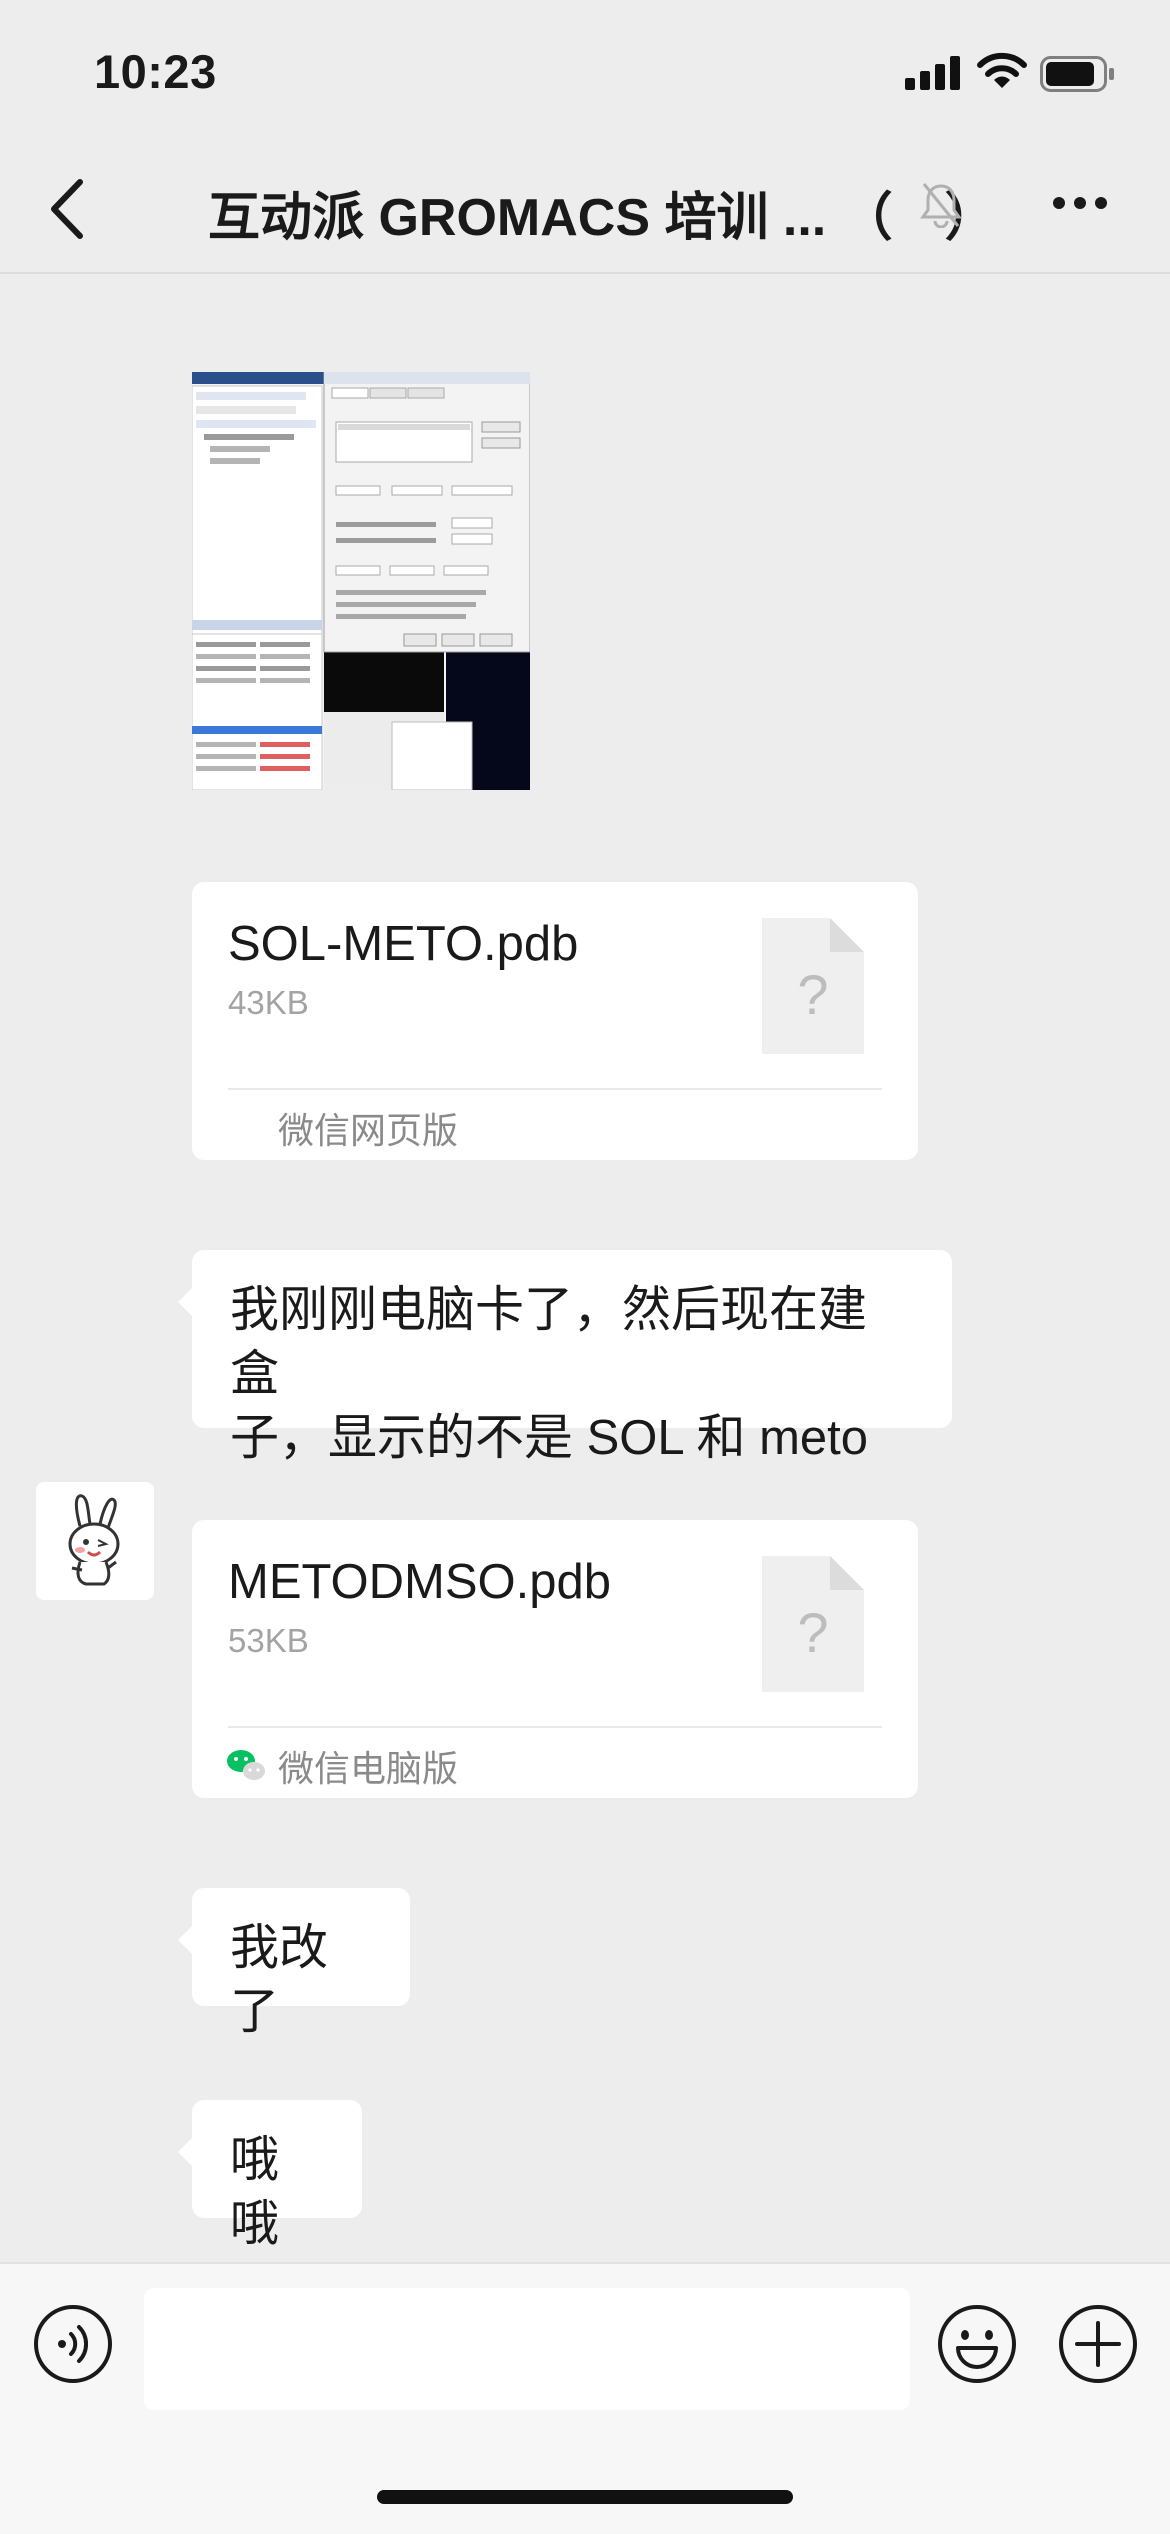  What do you see at coordinates (368, 1130) in the screenshot?
I see `file-source-label: 微信网页版` at bounding box center [368, 1130].